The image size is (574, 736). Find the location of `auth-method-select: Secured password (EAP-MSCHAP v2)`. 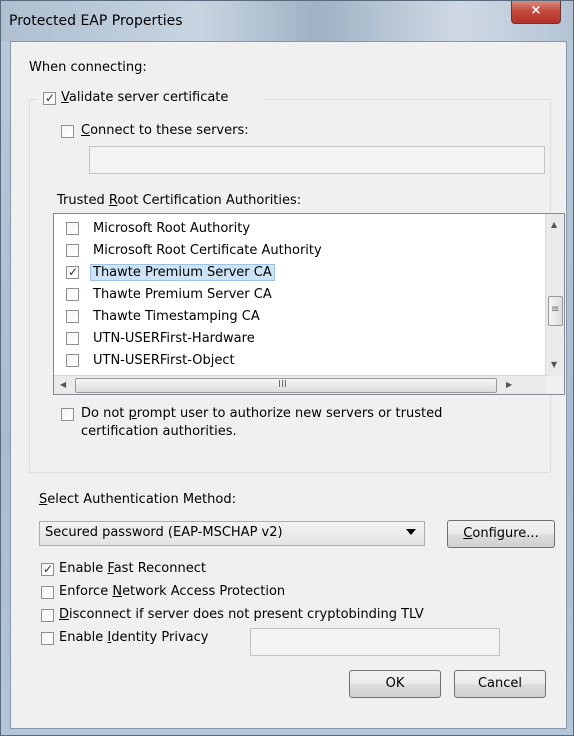

auth-method-select: Secured password (EAP-MSCHAP v2) is located at coordinates (232, 533).